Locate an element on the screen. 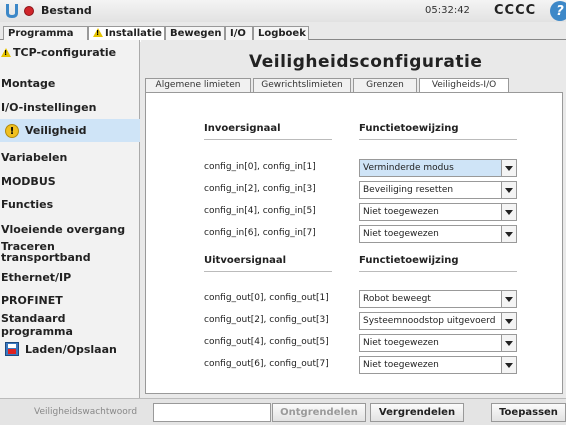  tab-programma: Programma is located at coordinates (45, 33).